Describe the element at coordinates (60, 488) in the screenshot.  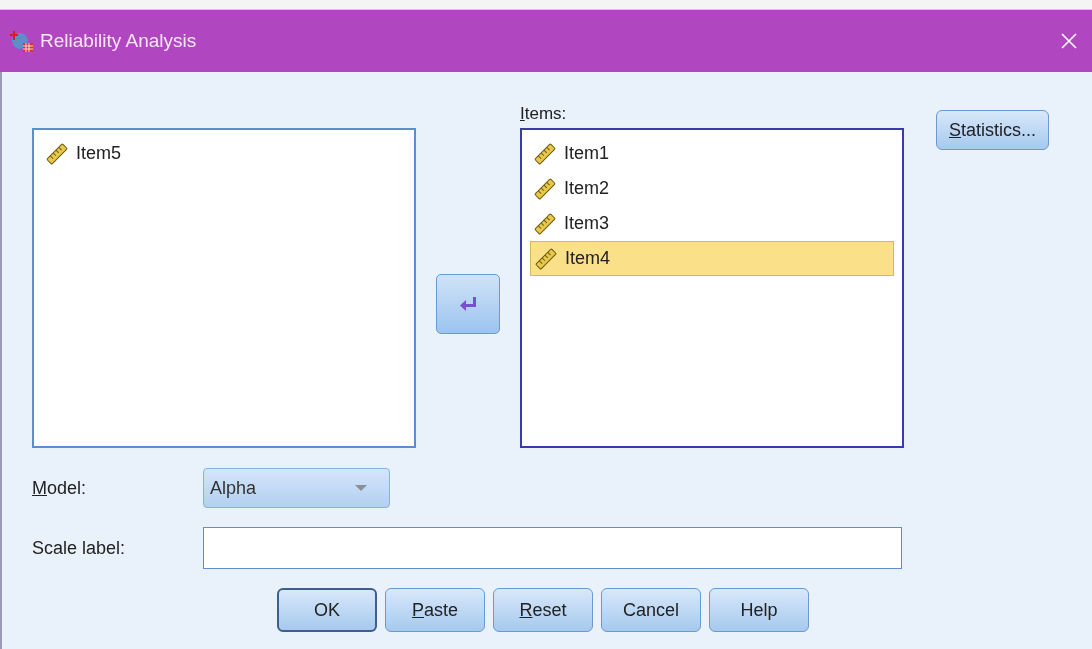
I see `model-label: Model:` at that location.